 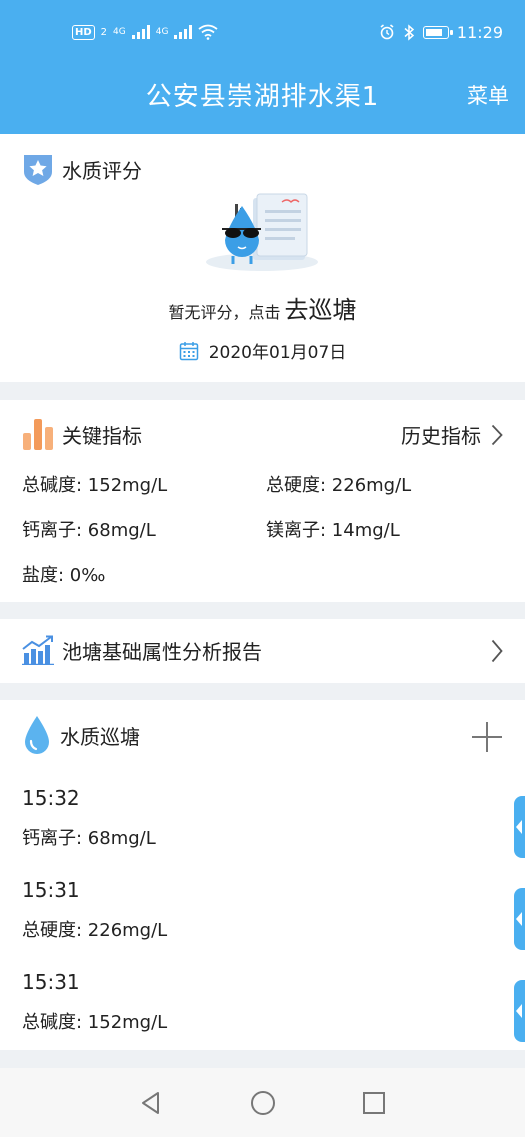 I want to click on pond-report-row: 池塘基础属性分析报告, so click(x=262, y=651).